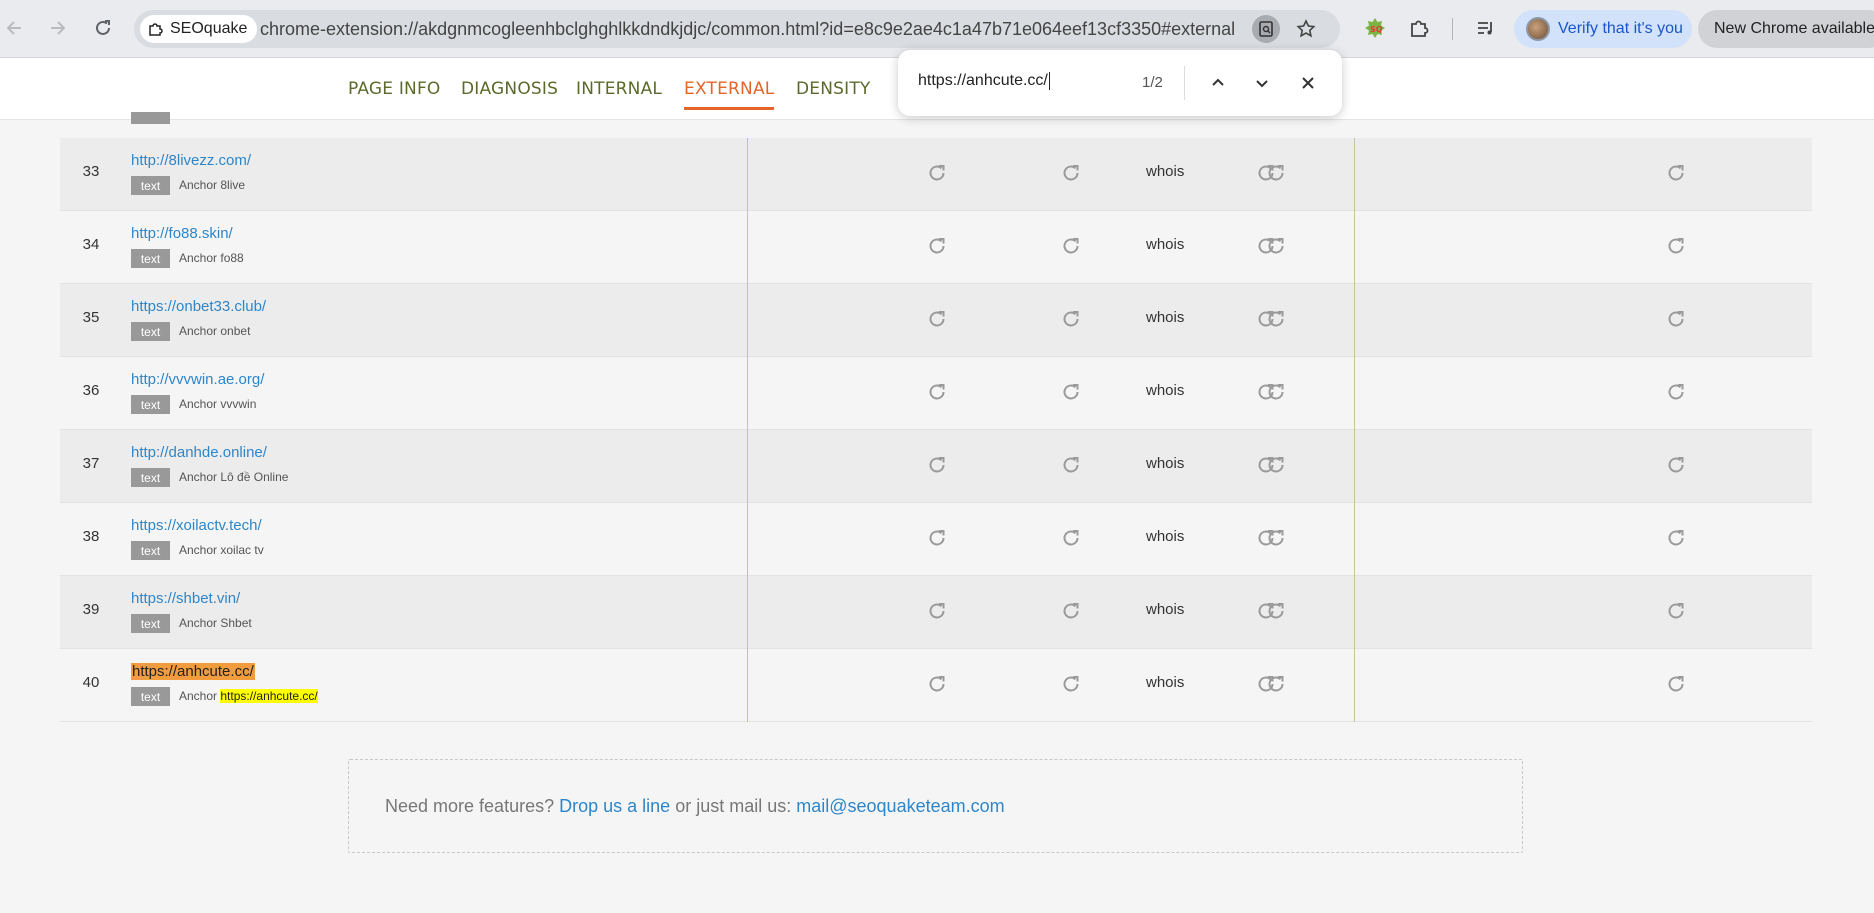 This screenshot has width=1874, height=913. I want to click on external-url-link: http://fo88.skin/, so click(182, 233).